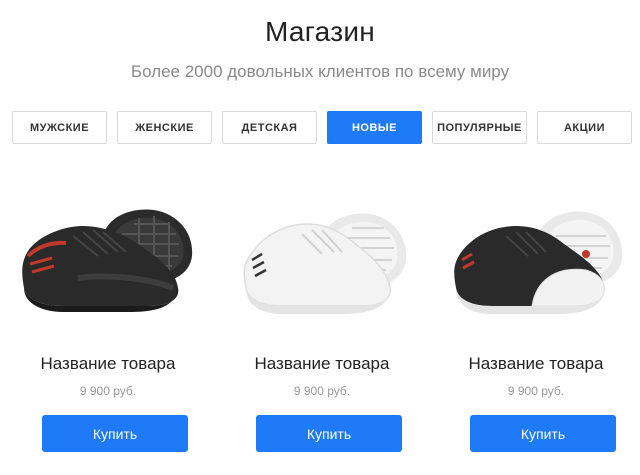 This screenshot has height=475, width=640. I want to click on tab-sales: Акции, so click(584, 127).